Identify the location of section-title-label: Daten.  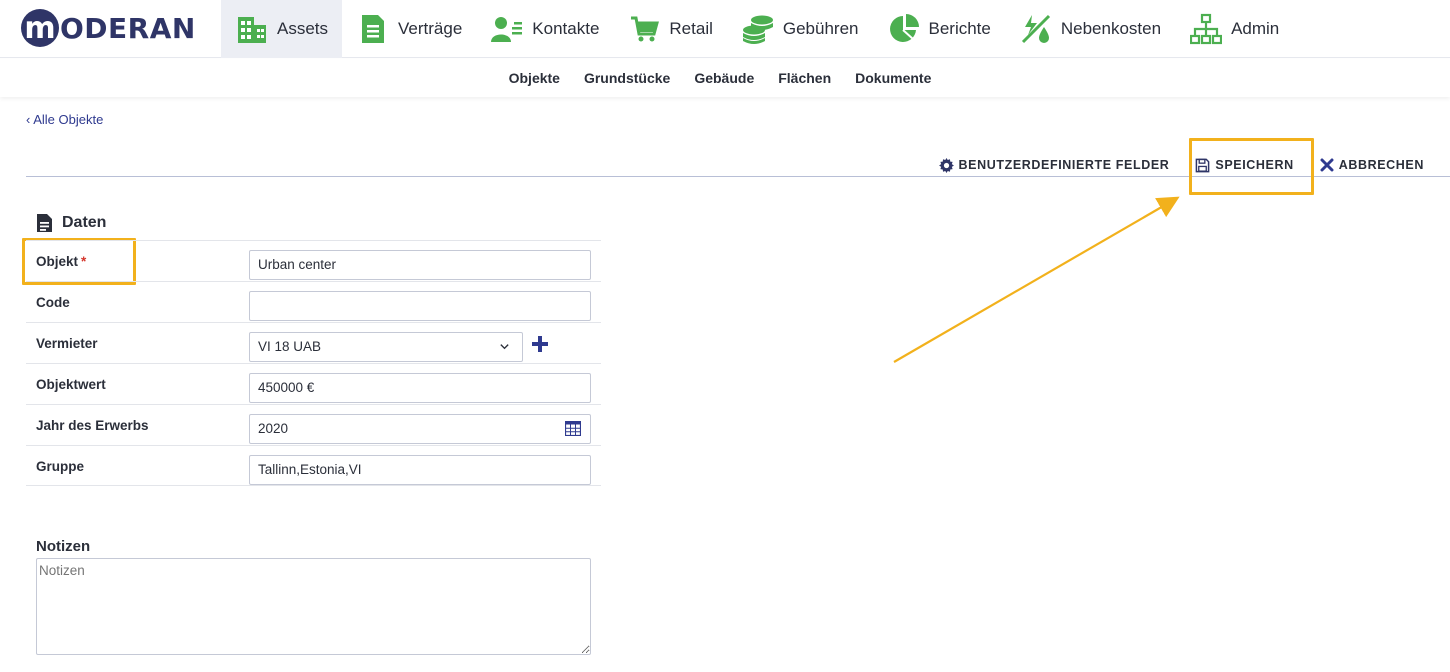
(84, 222).